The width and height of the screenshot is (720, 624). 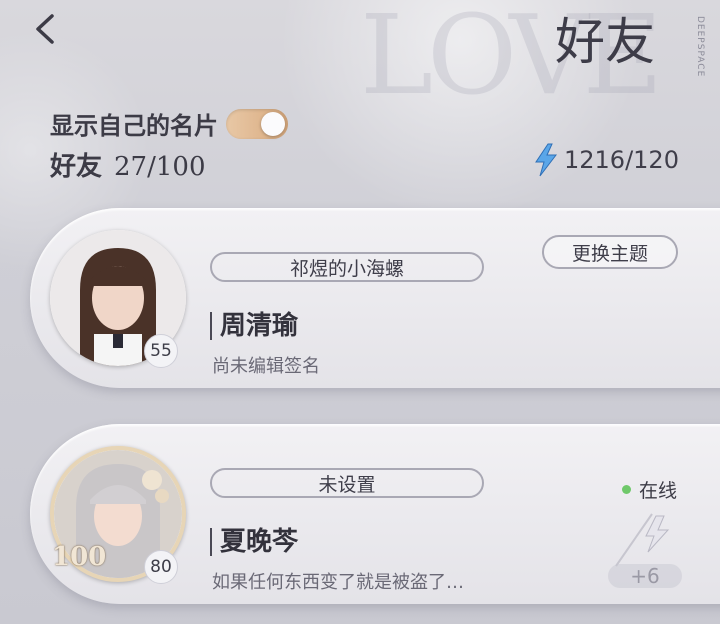 I want to click on lightning-icon, so click(x=546, y=160).